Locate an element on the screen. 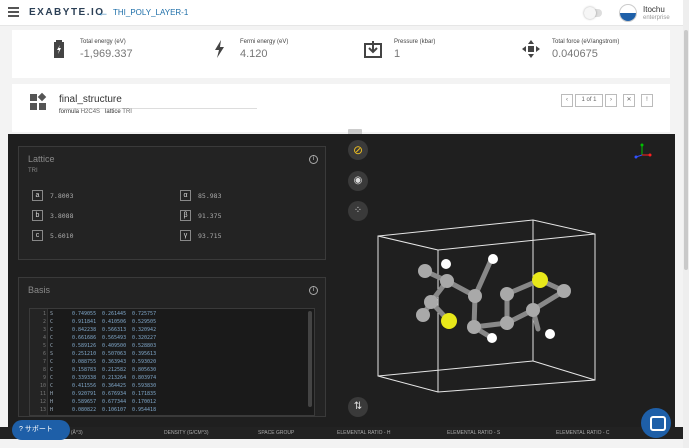  basis-cell-z: 0.725757 is located at coordinates (144, 314).